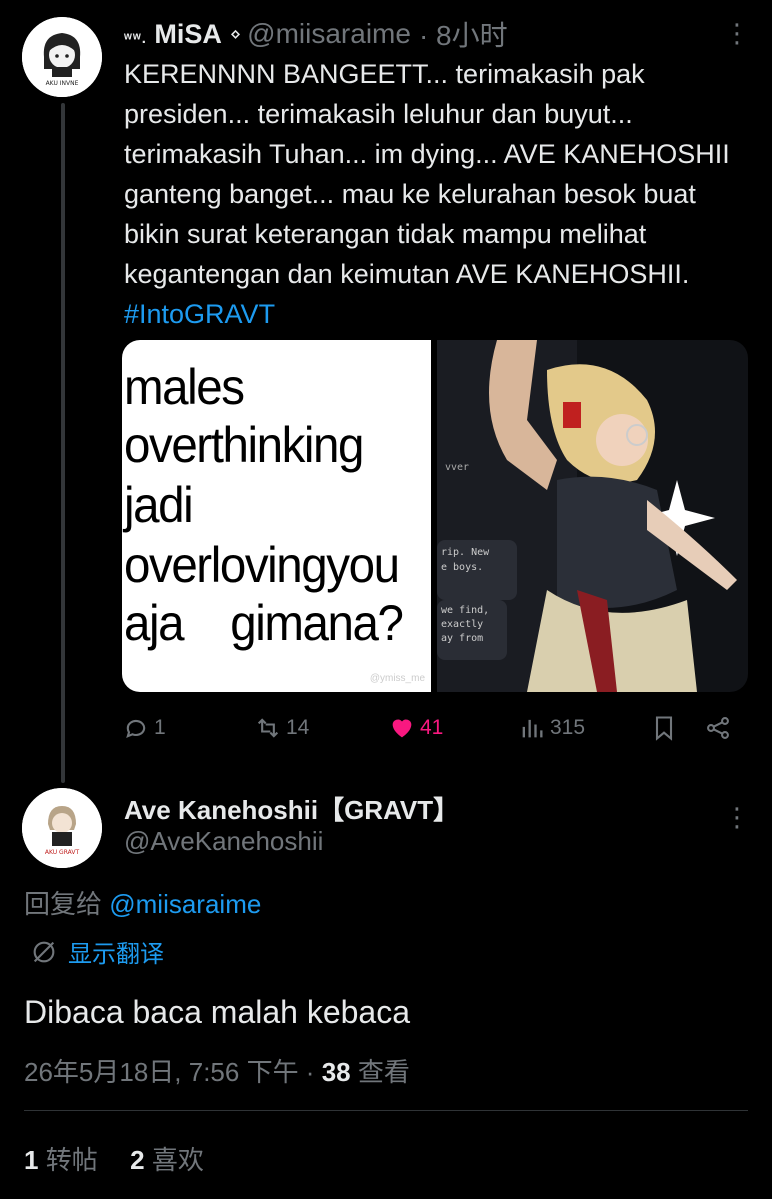 The image size is (772, 1199). What do you see at coordinates (462, 567) in the screenshot?
I see `svg-text: e boys.` at bounding box center [462, 567].